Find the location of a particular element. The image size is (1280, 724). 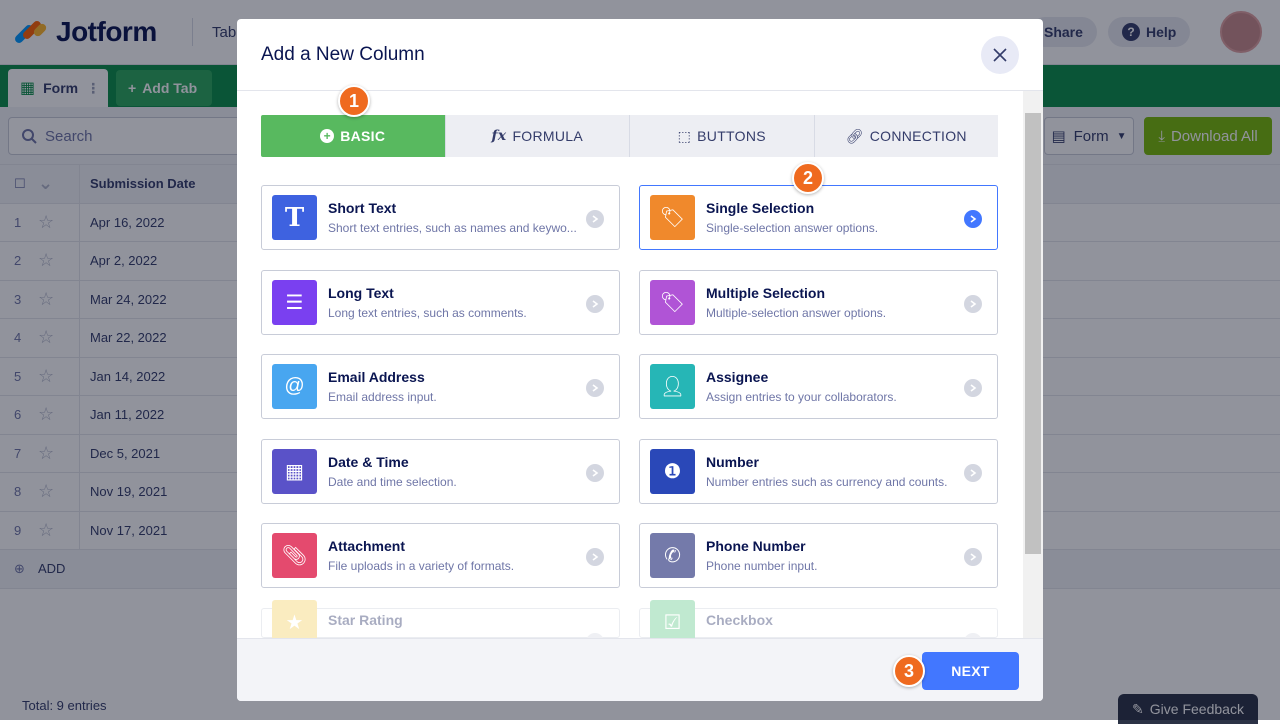

scrollbar-thumb is located at coordinates (1033, 333).